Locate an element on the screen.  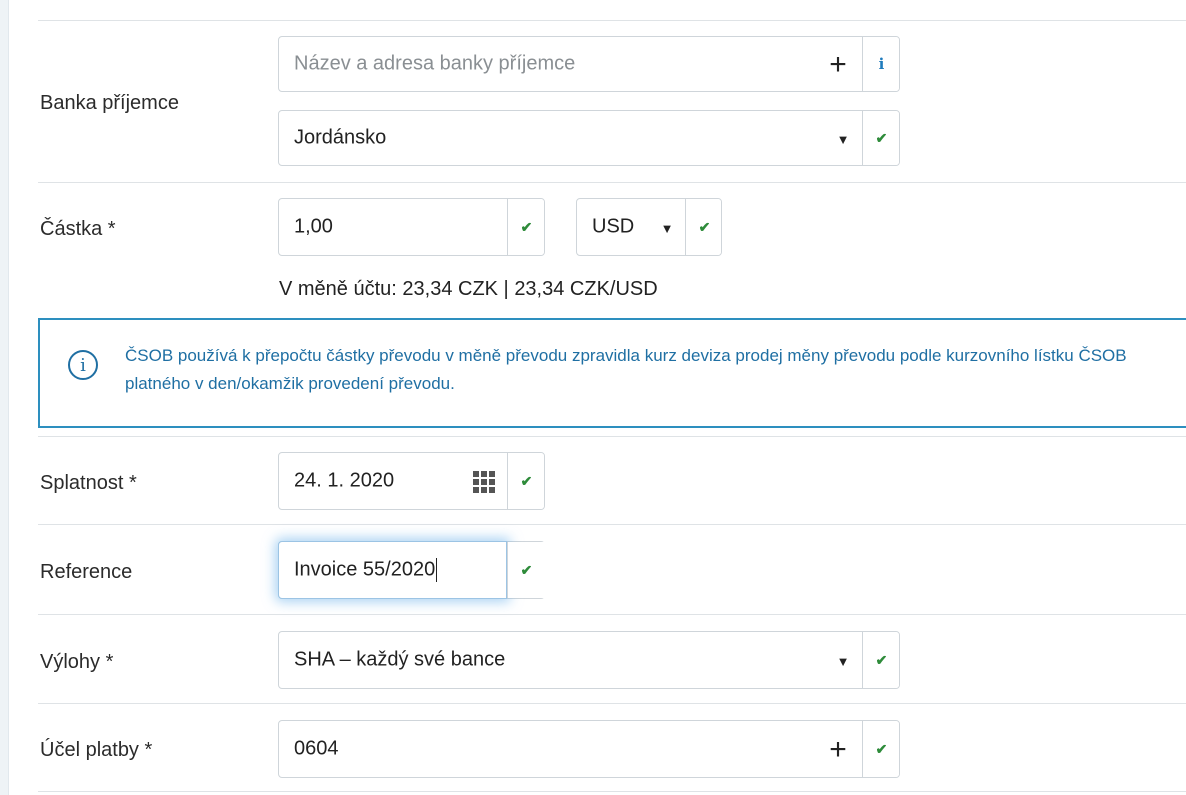
add-purpose-button: + is located at coordinates (838, 749).